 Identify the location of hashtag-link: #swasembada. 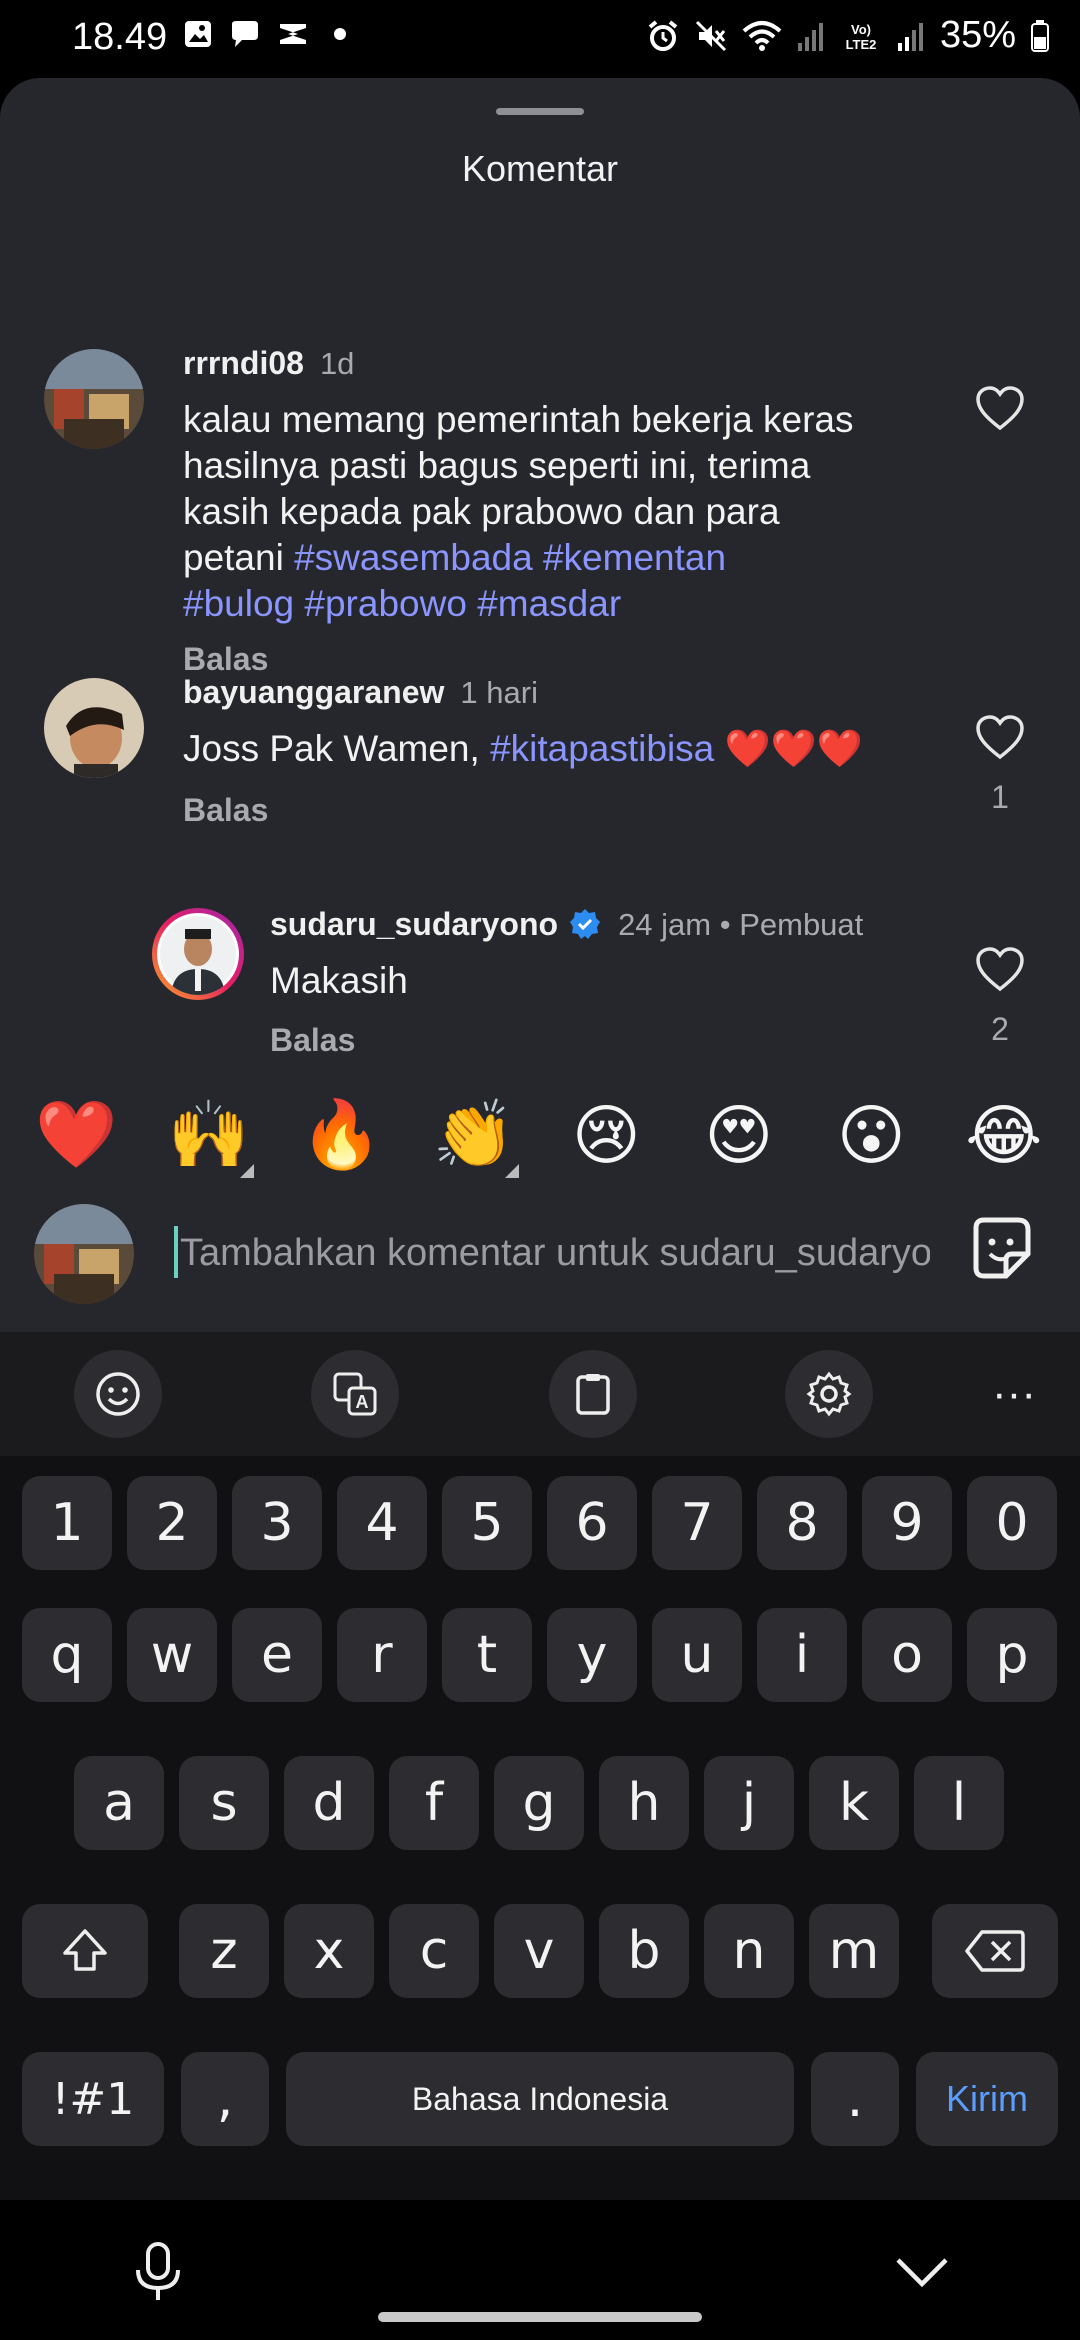
(413, 557).